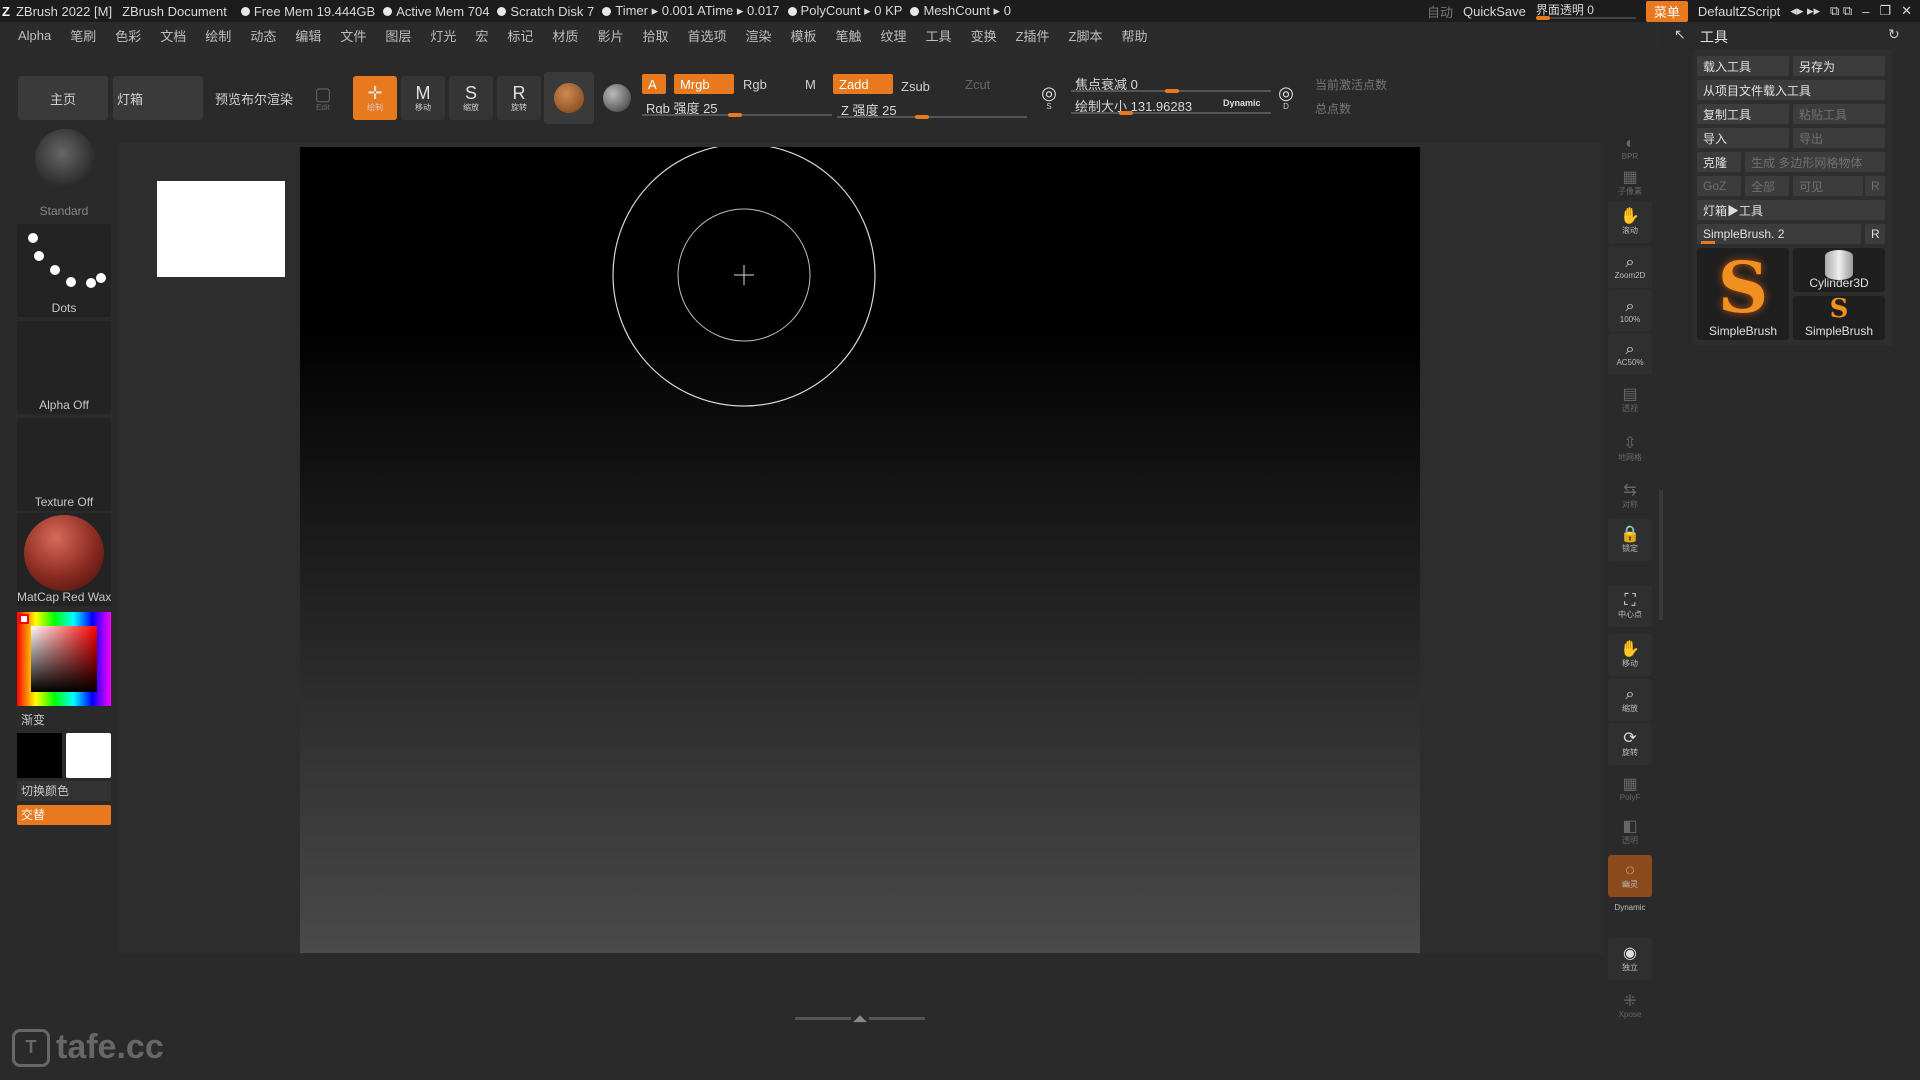 This screenshot has width=1920, height=1080. What do you see at coordinates (1743, 138) in the screenshot?
I see `import-button: 导入` at bounding box center [1743, 138].